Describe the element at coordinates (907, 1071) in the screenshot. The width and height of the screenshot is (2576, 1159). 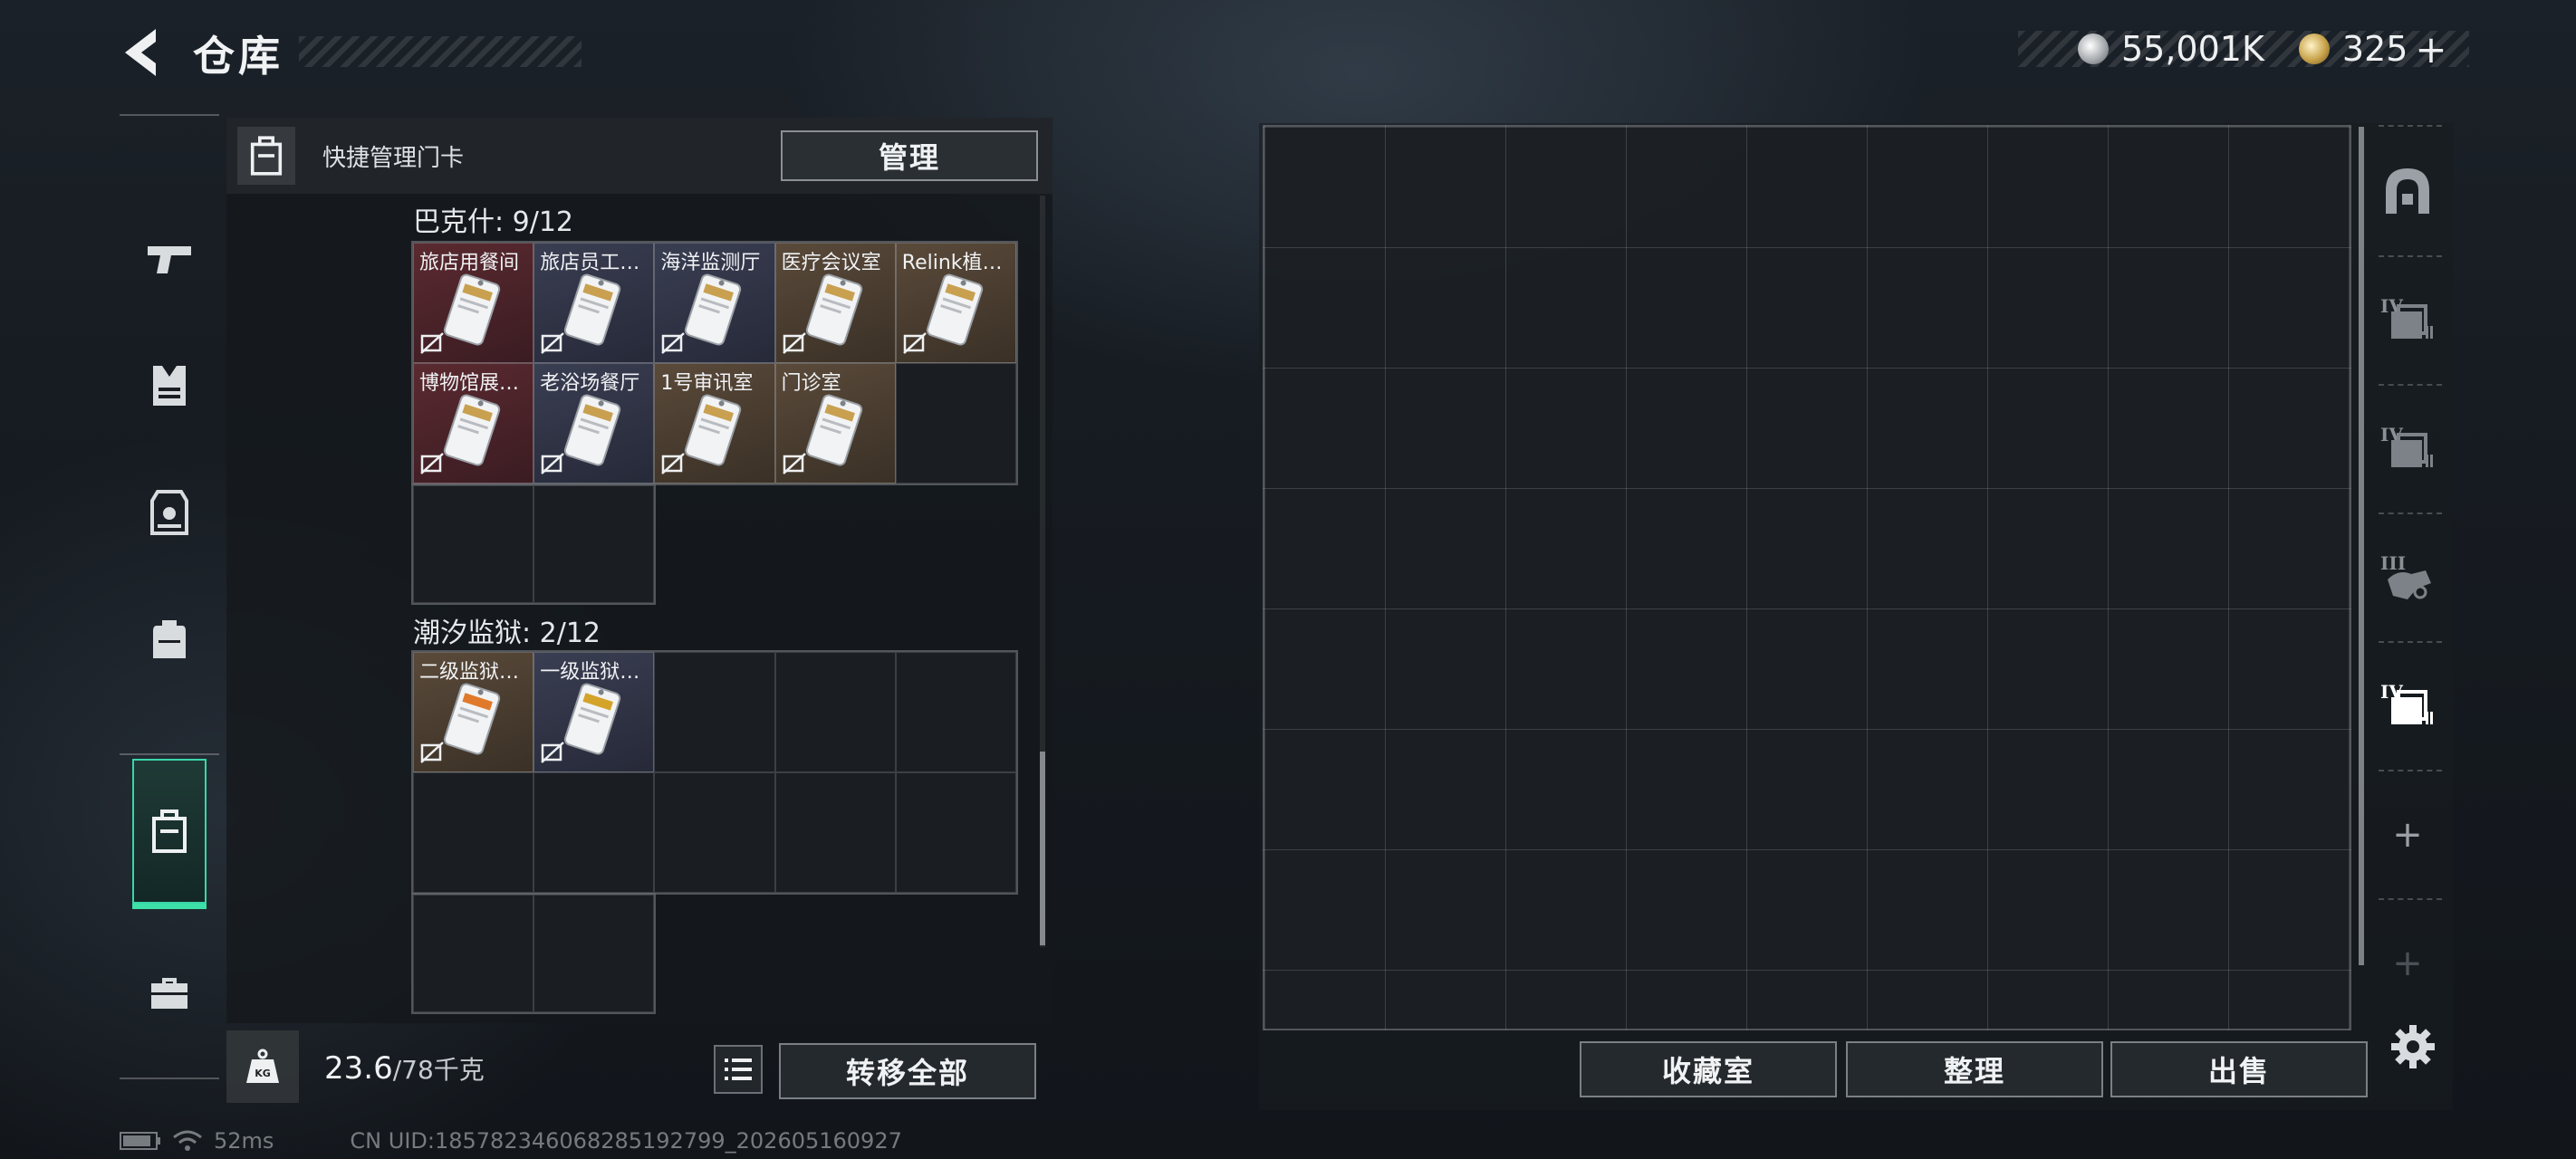
I see `transfer-all-button: 转移全部` at that location.